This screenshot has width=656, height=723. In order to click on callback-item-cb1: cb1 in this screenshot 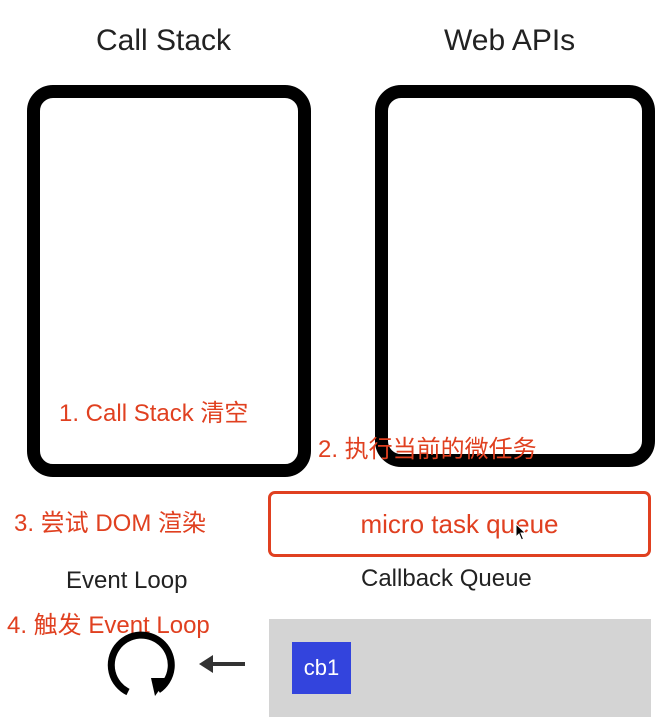, I will do `click(321, 668)`.